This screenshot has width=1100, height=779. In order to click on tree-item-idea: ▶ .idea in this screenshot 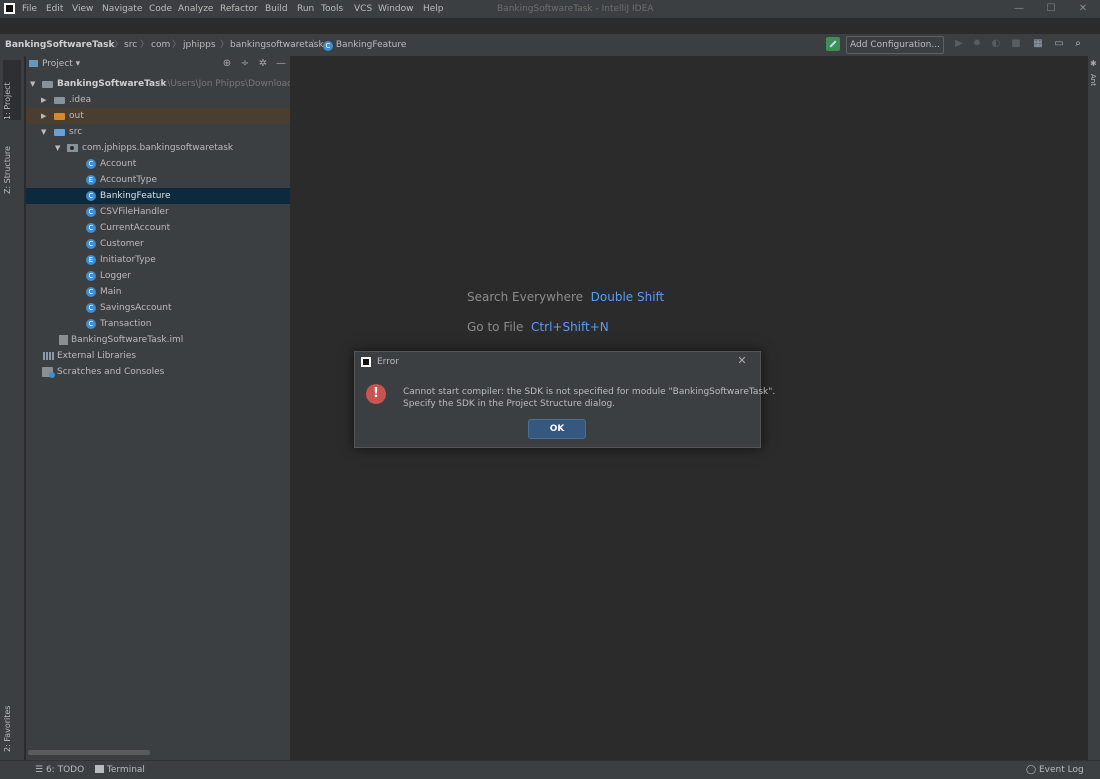, I will do `click(158, 100)`.